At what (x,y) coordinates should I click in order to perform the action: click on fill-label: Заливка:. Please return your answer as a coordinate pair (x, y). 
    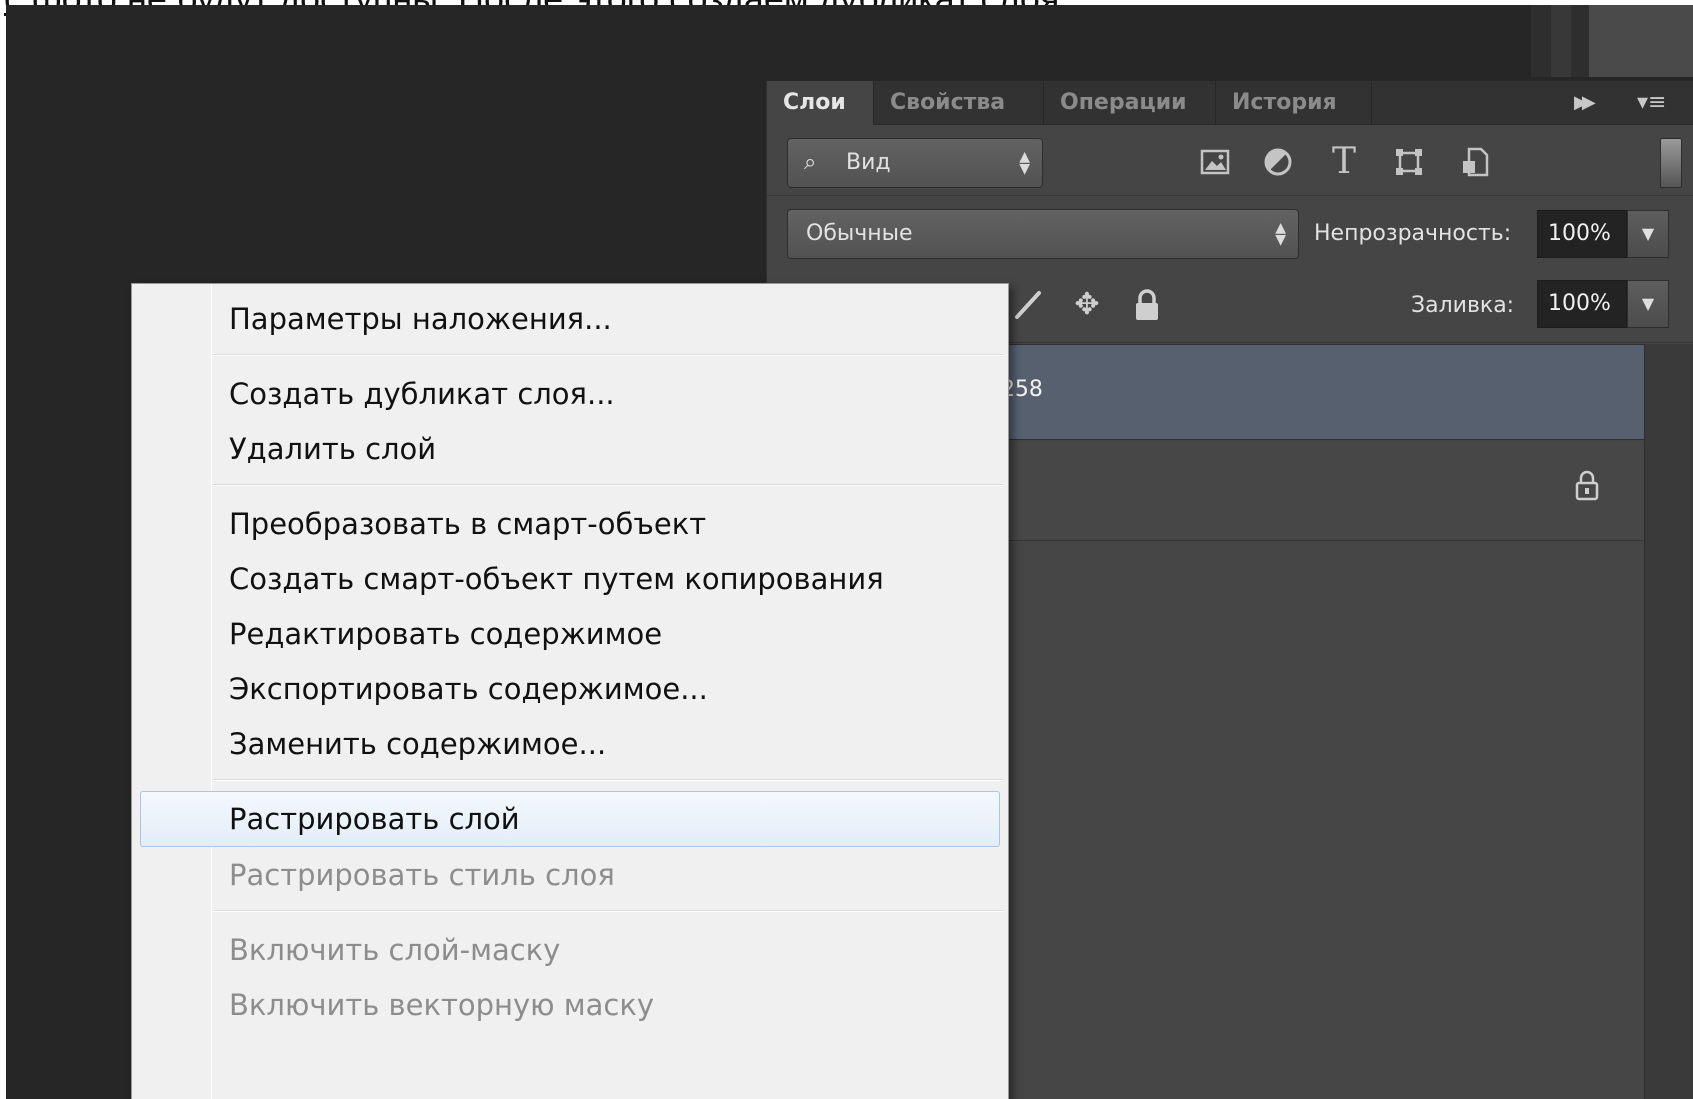
    Looking at the image, I should click on (1463, 305).